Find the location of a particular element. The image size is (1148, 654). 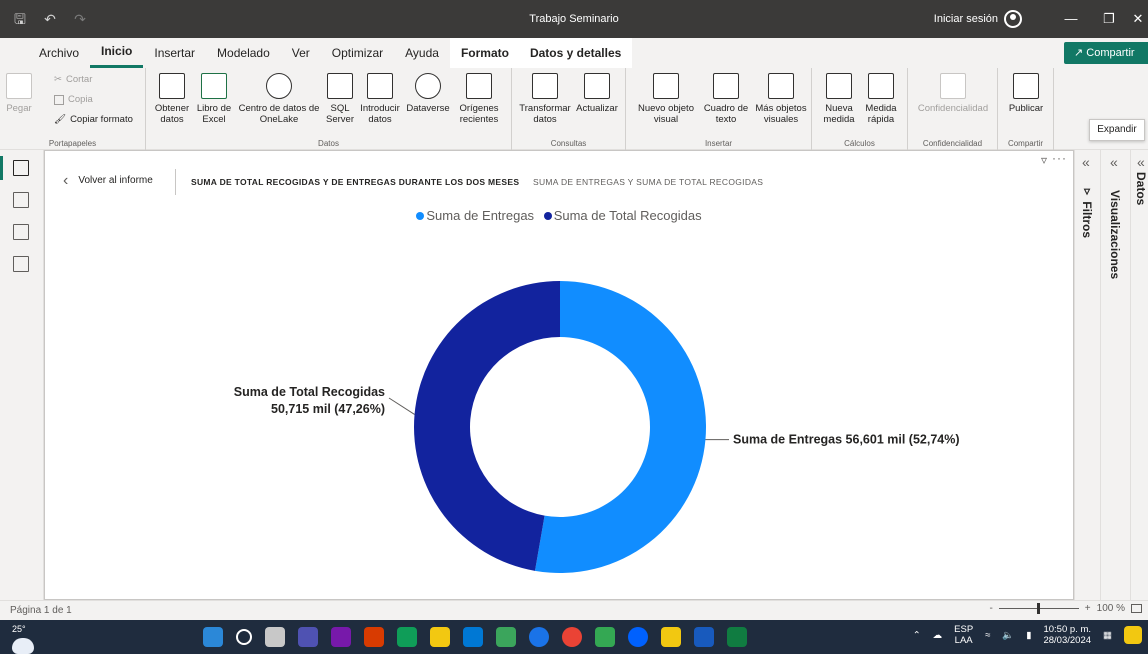

expand-visualizations-icon: « is located at coordinates (1114, 162).